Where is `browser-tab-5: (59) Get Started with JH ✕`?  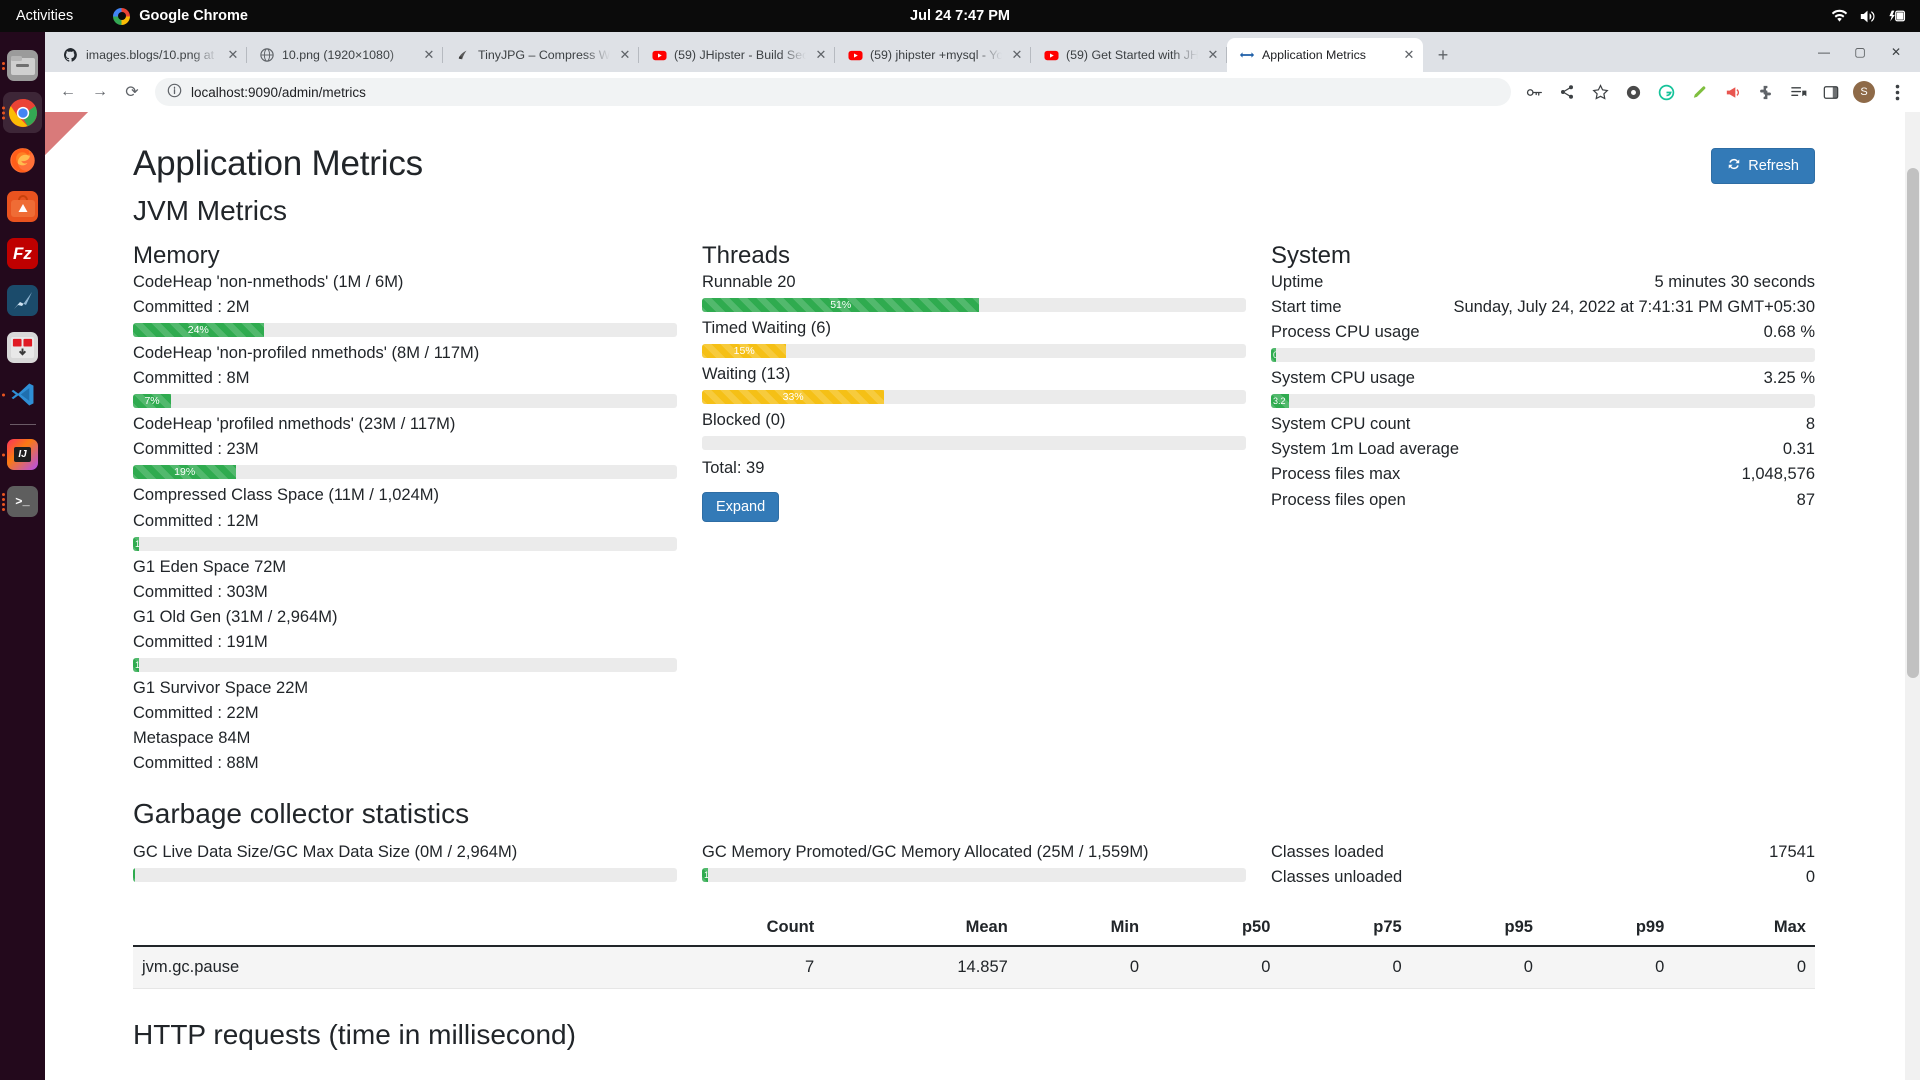 browser-tab-5: (59) Get Started with JH ✕ is located at coordinates (1129, 55).